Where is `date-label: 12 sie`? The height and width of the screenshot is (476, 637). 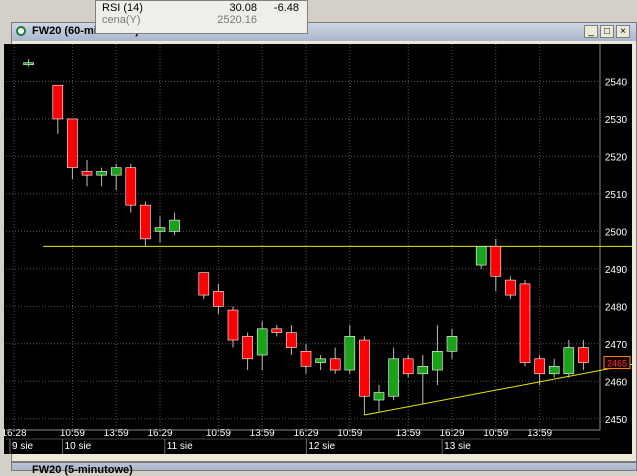 date-label: 12 sie is located at coordinates (321, 446).